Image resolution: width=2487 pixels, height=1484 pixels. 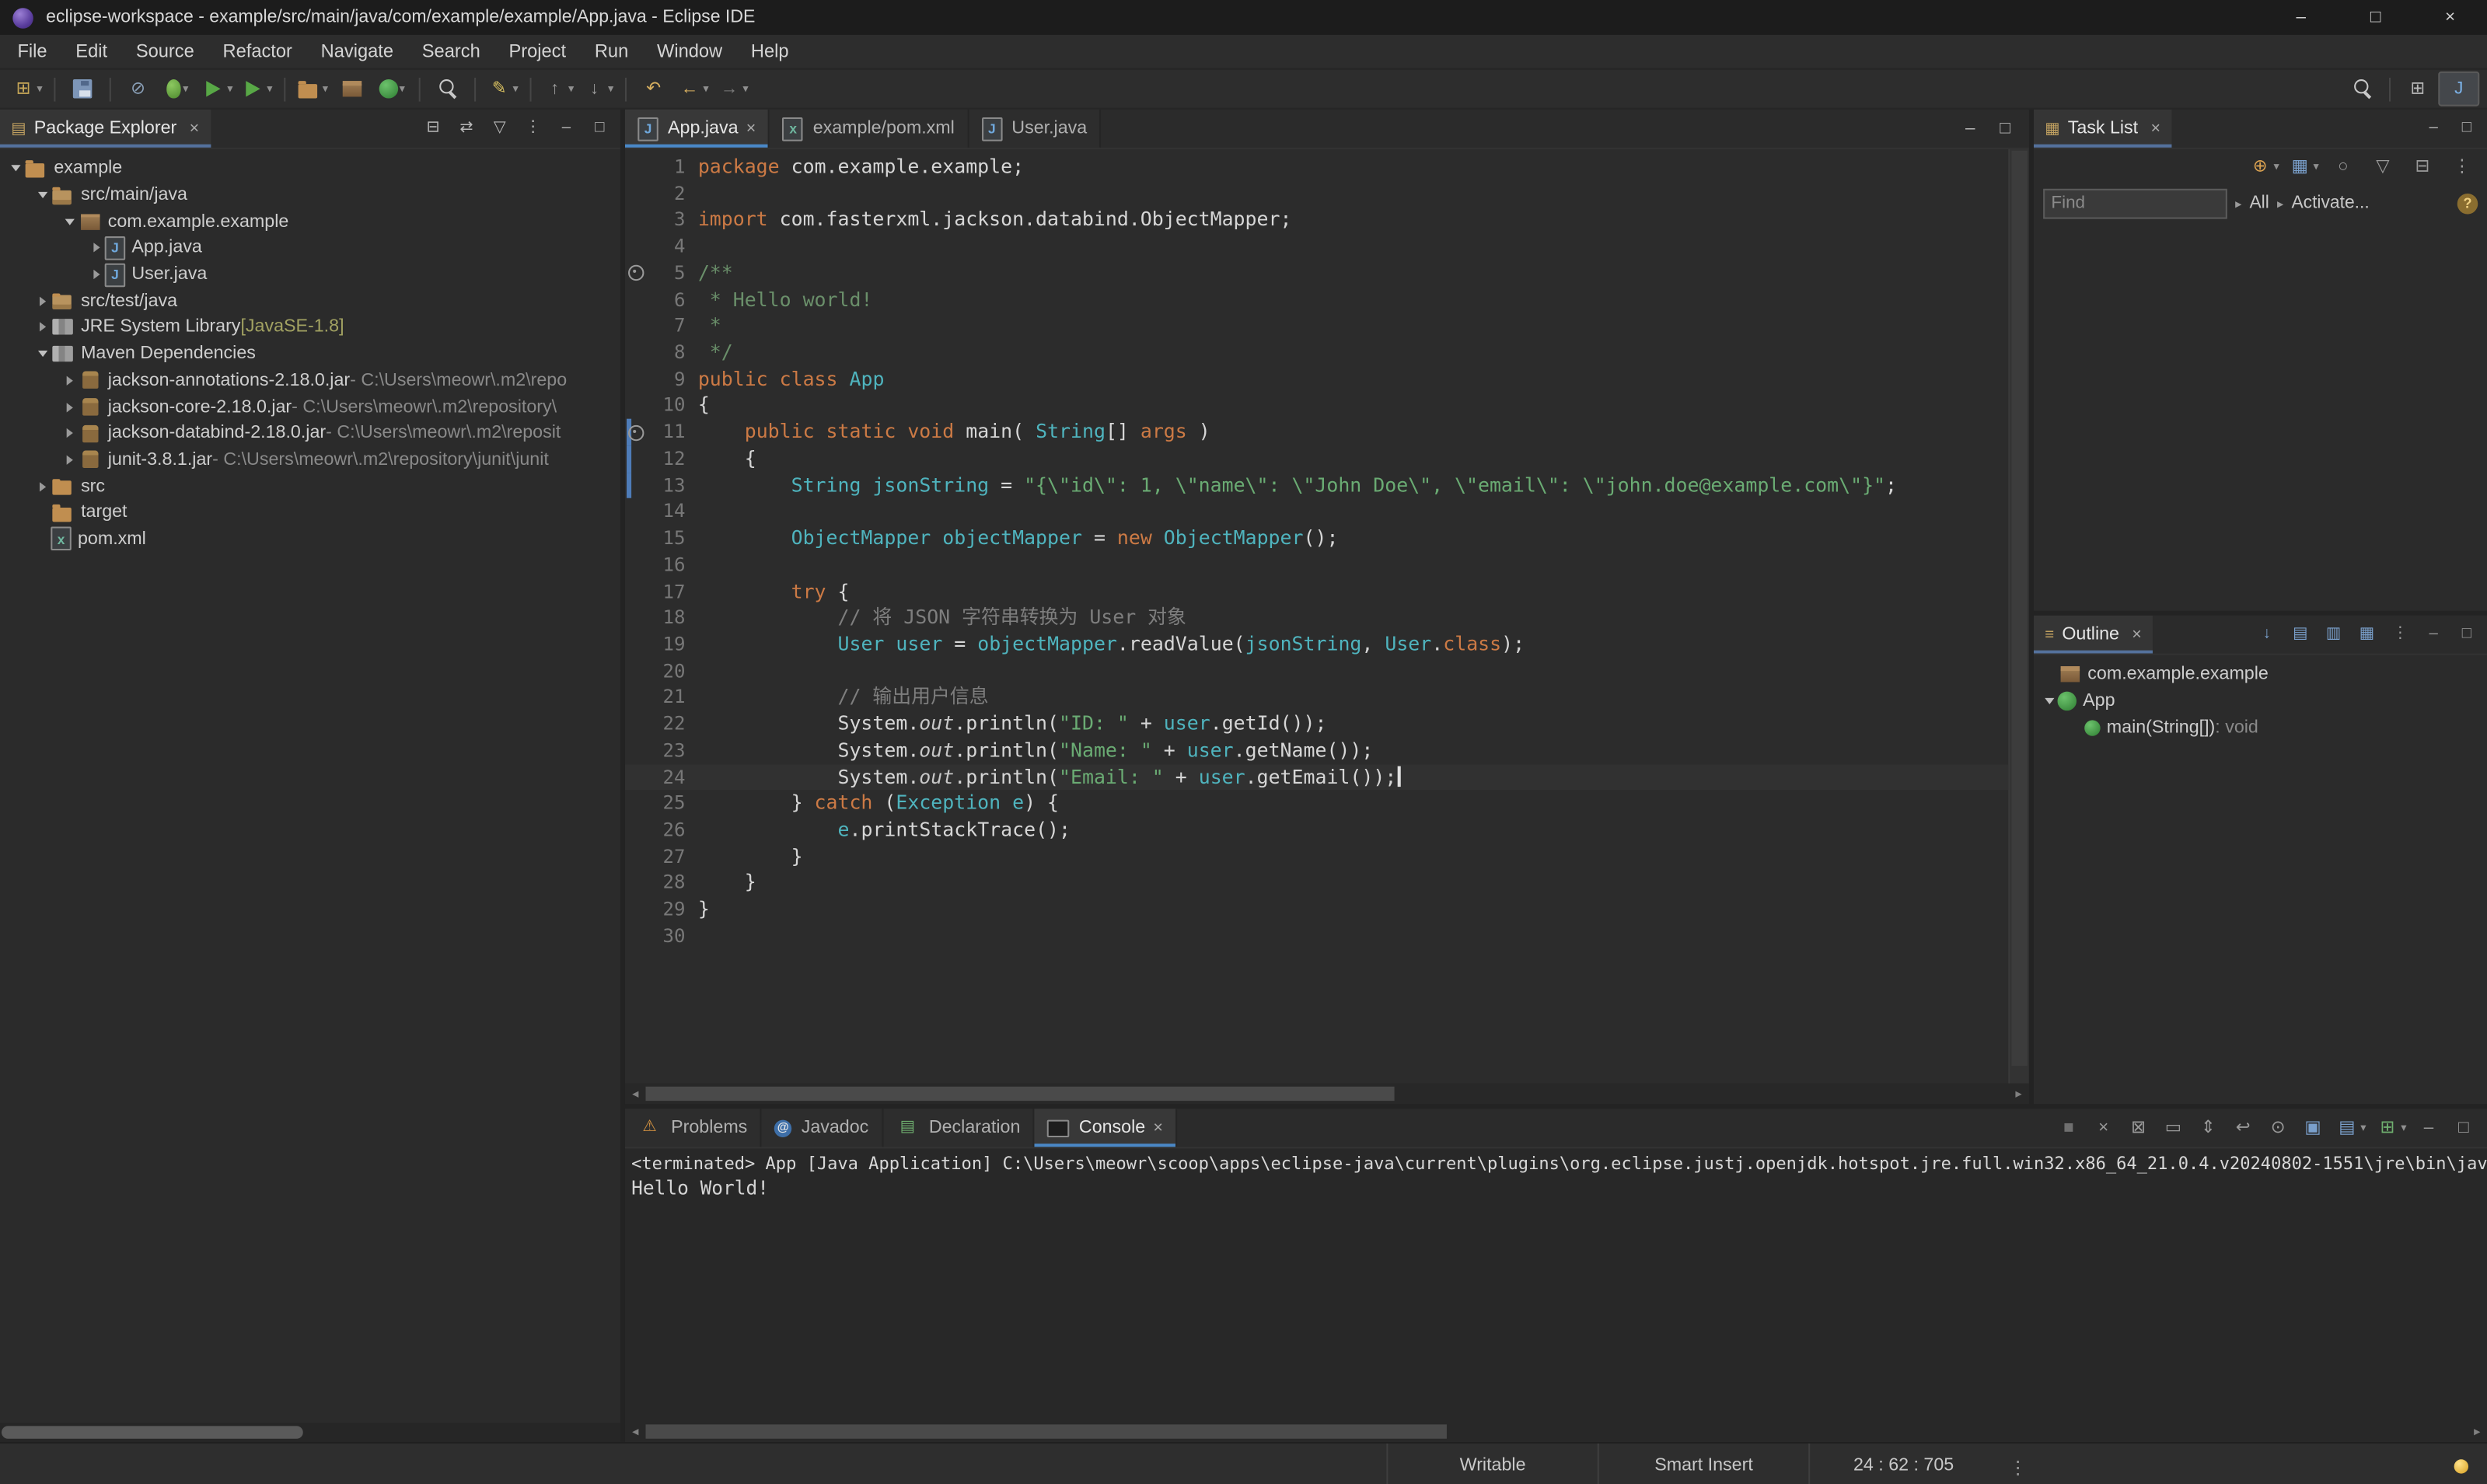 What do you see at coordinates (2343, 167) in the screenshot?
I see `schedule-button: ○` at bounding box center [2343, 167].